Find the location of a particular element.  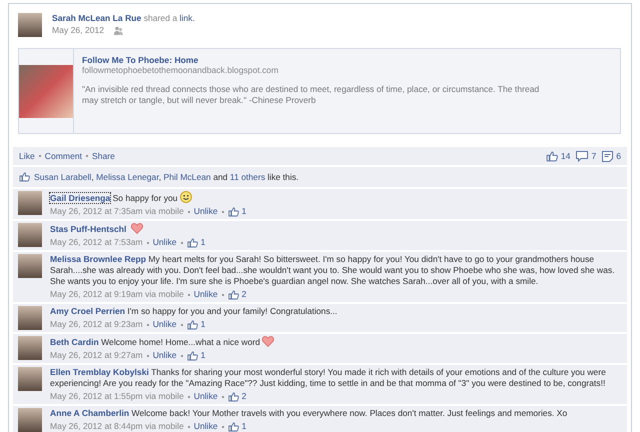

preview-title: Follow Me To Phoebe: Home is located at coordinates (312, 60).